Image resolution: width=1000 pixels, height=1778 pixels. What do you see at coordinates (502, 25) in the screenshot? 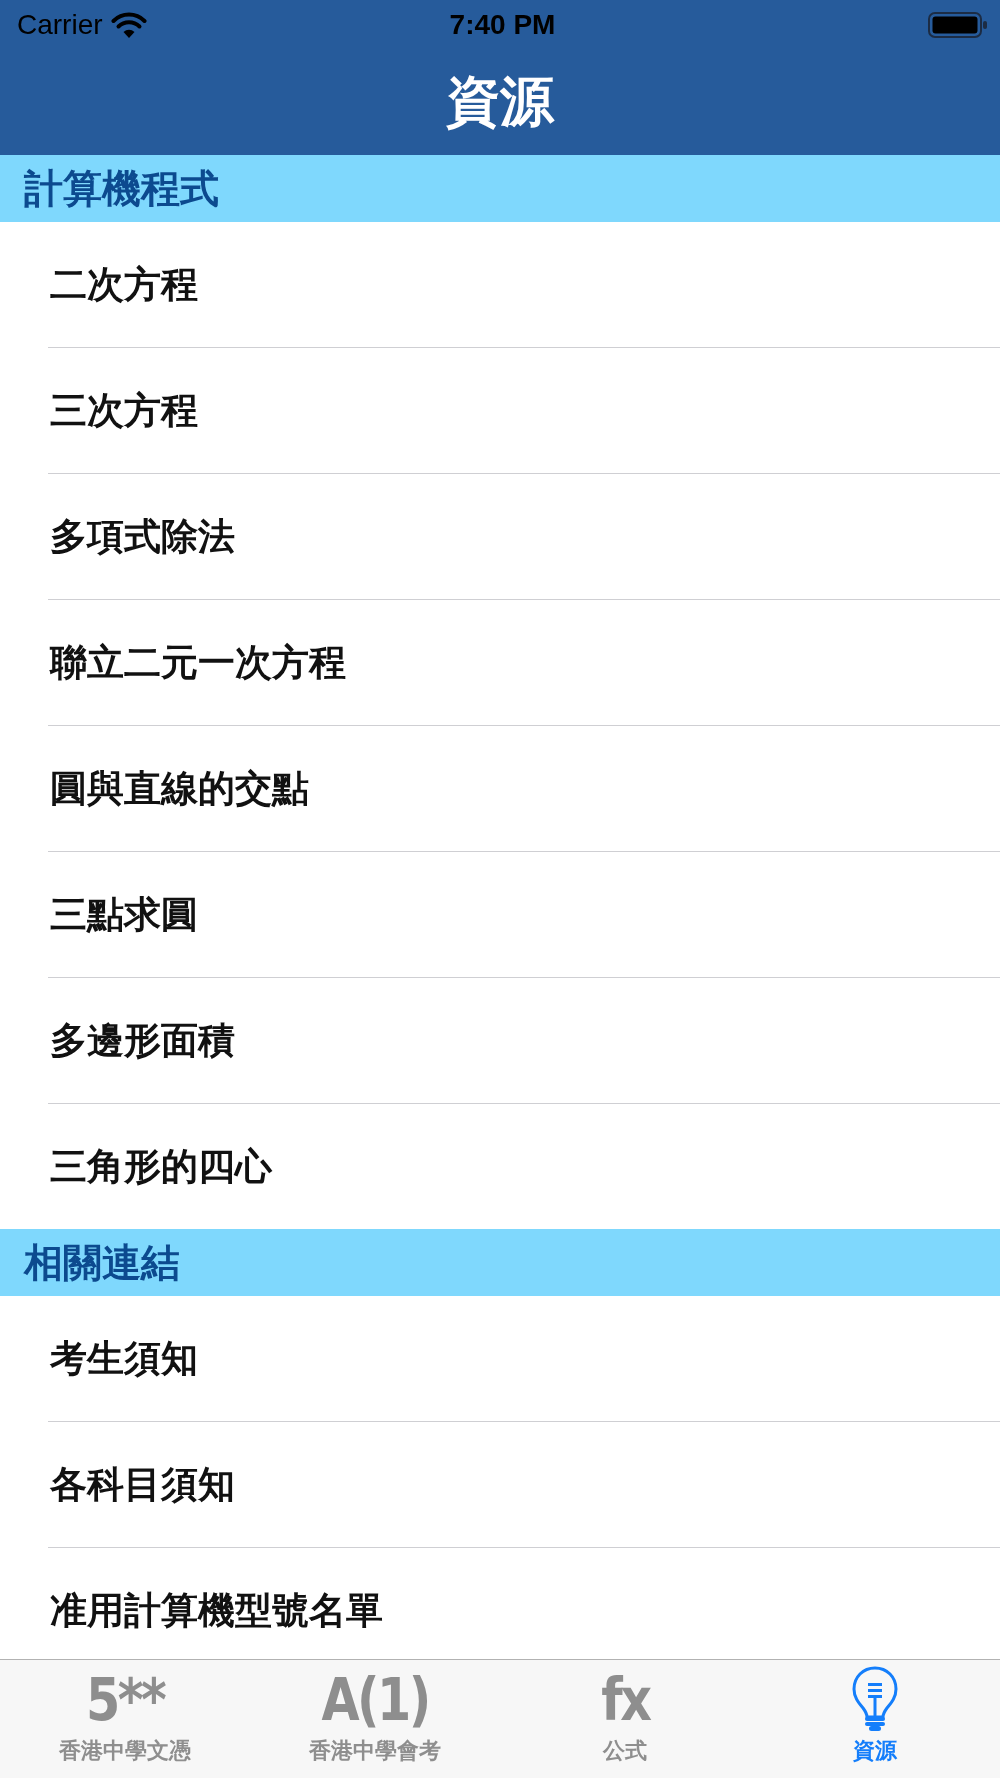
I see `time-label: 7:40 PM` at bounding box center [502, 25].